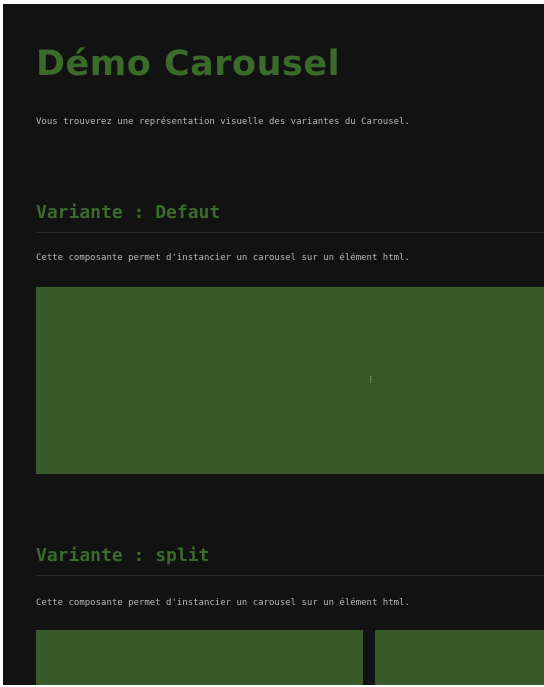 This screenshot has width=544, height=687. I want to click on carousel-split-pane-left, so click(199, 657).